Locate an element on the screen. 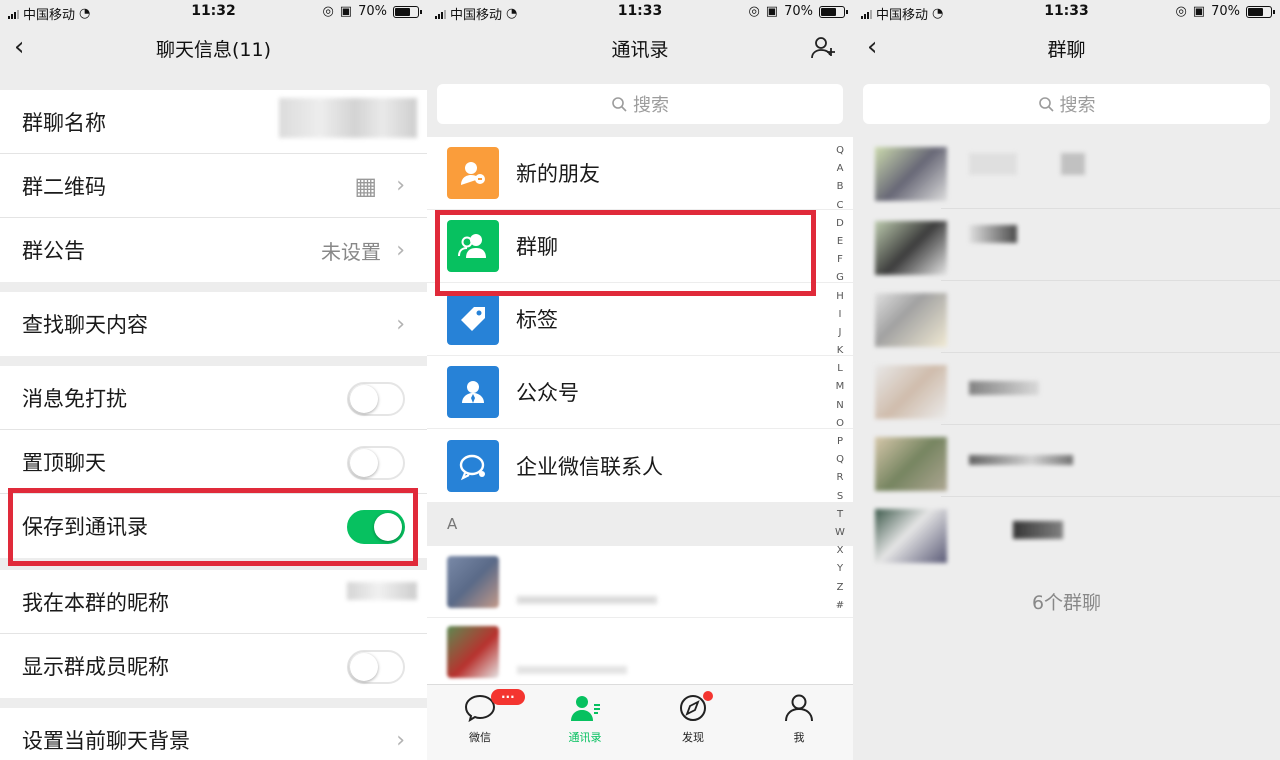  group-settings-section: 群聊名称 群二维码 ▦ › 群公告 未设置 › is located at coordinates (213, 186).